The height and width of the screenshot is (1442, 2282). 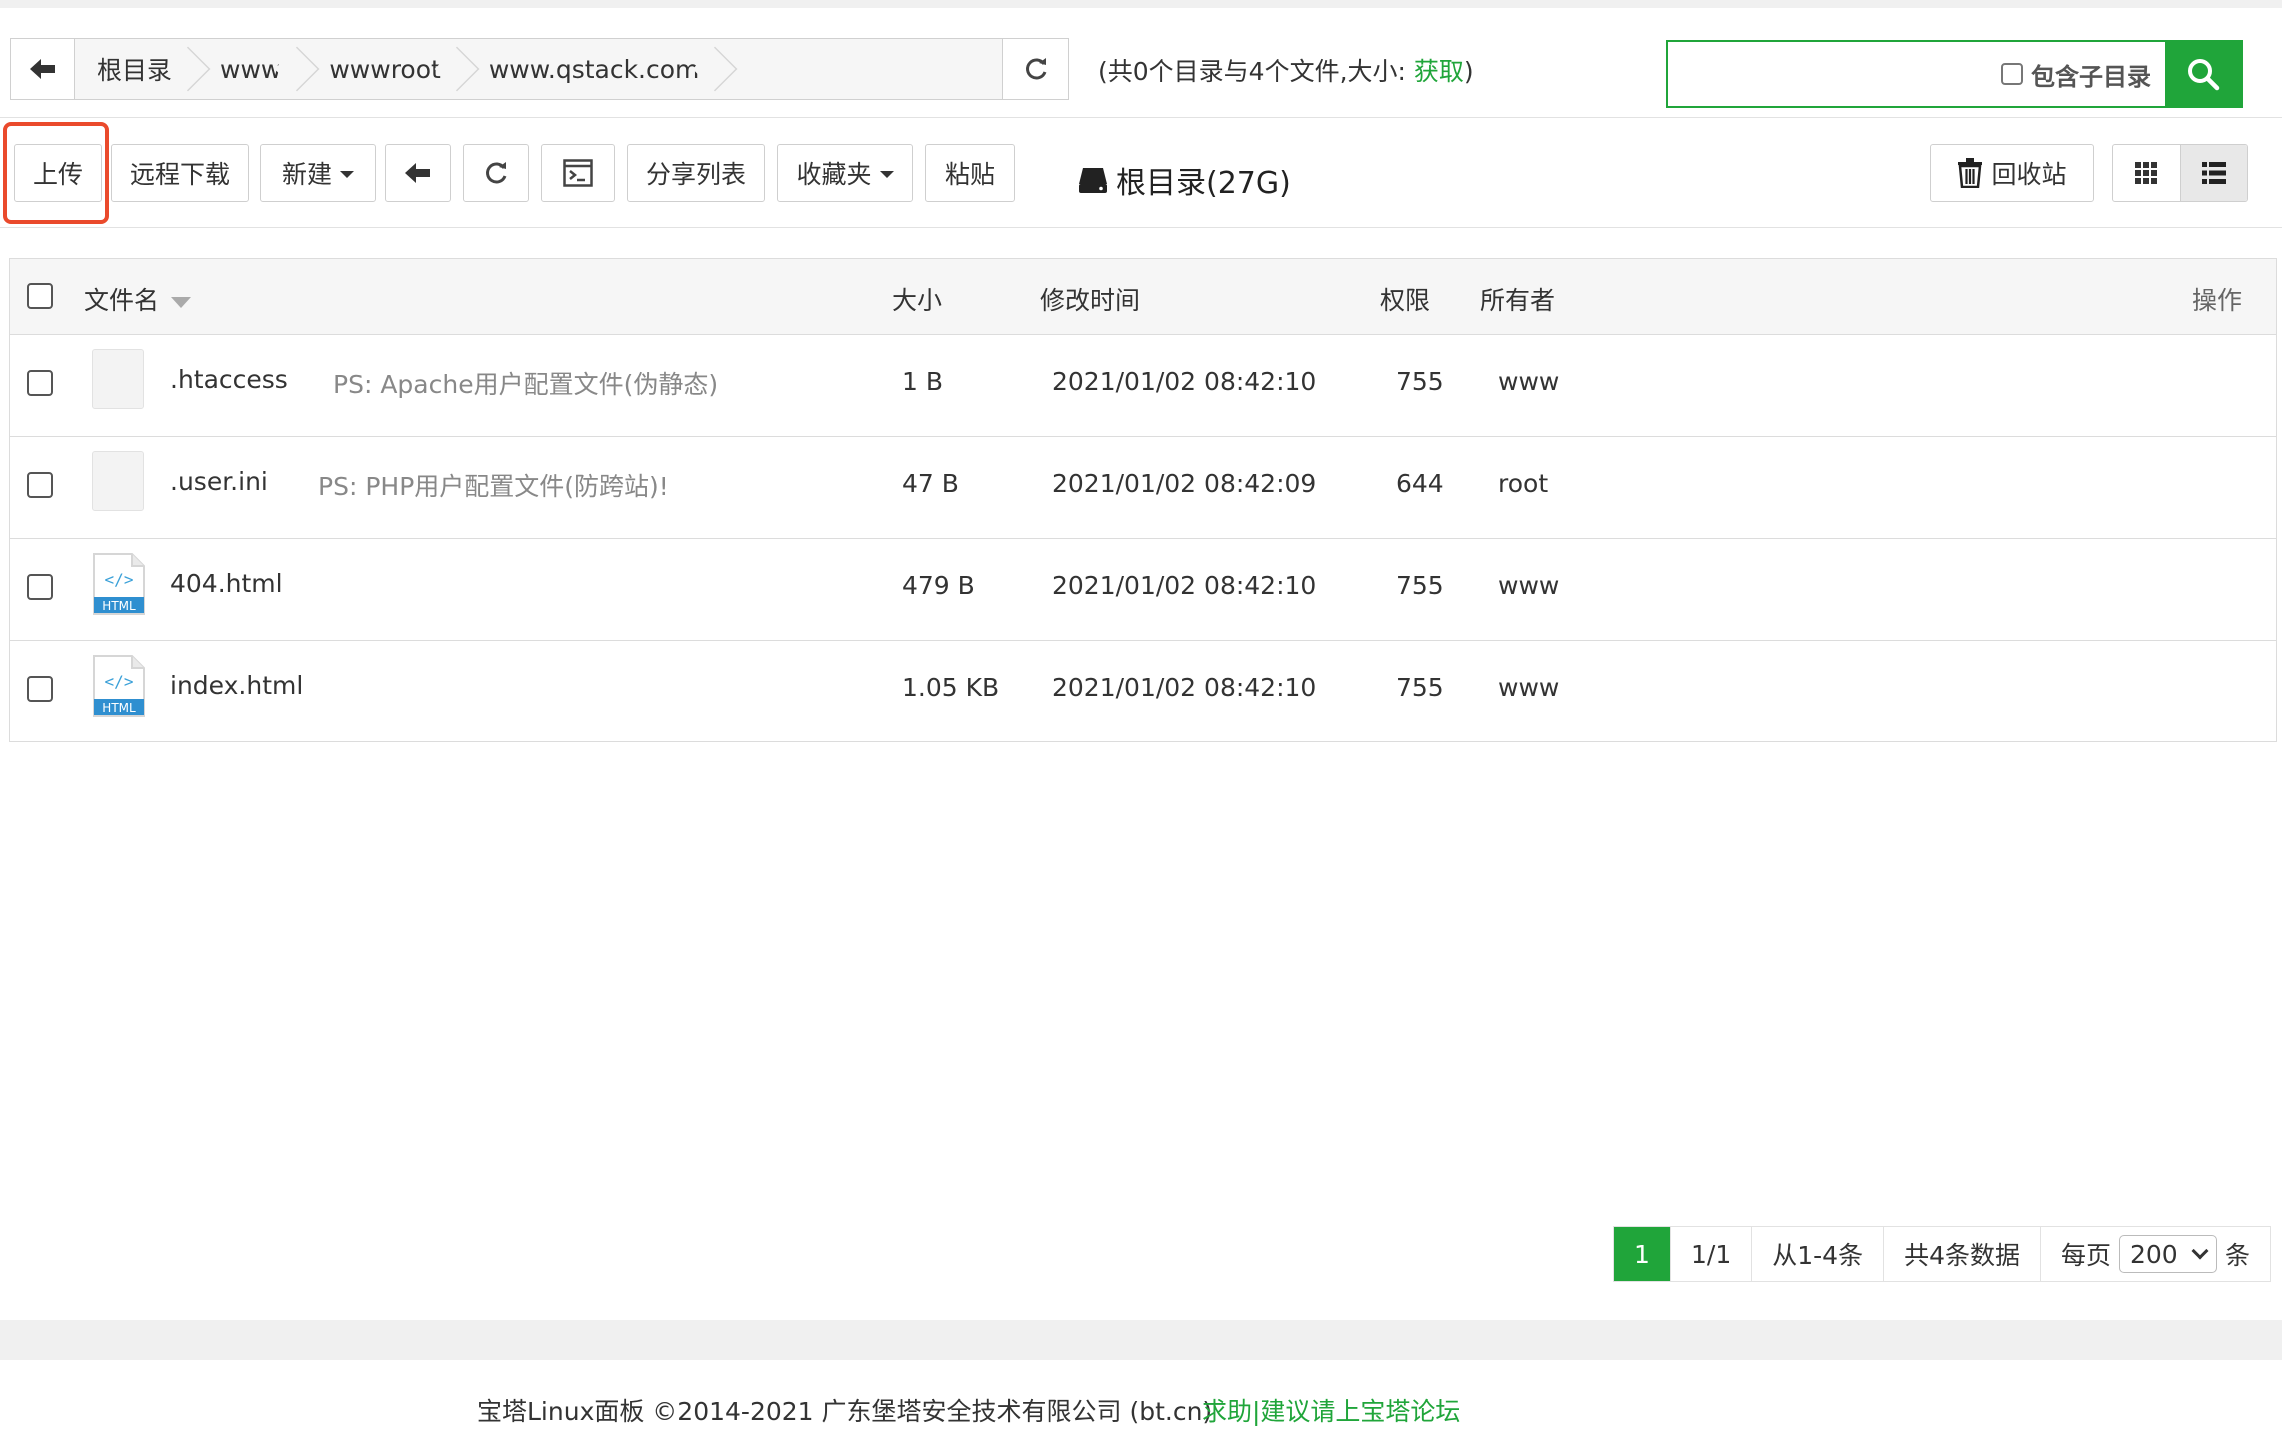 What do you see at coordinates (1710, 1254) in the screenshot?
I see `page-count: 1/1` at bounding box center [1710, 1254].